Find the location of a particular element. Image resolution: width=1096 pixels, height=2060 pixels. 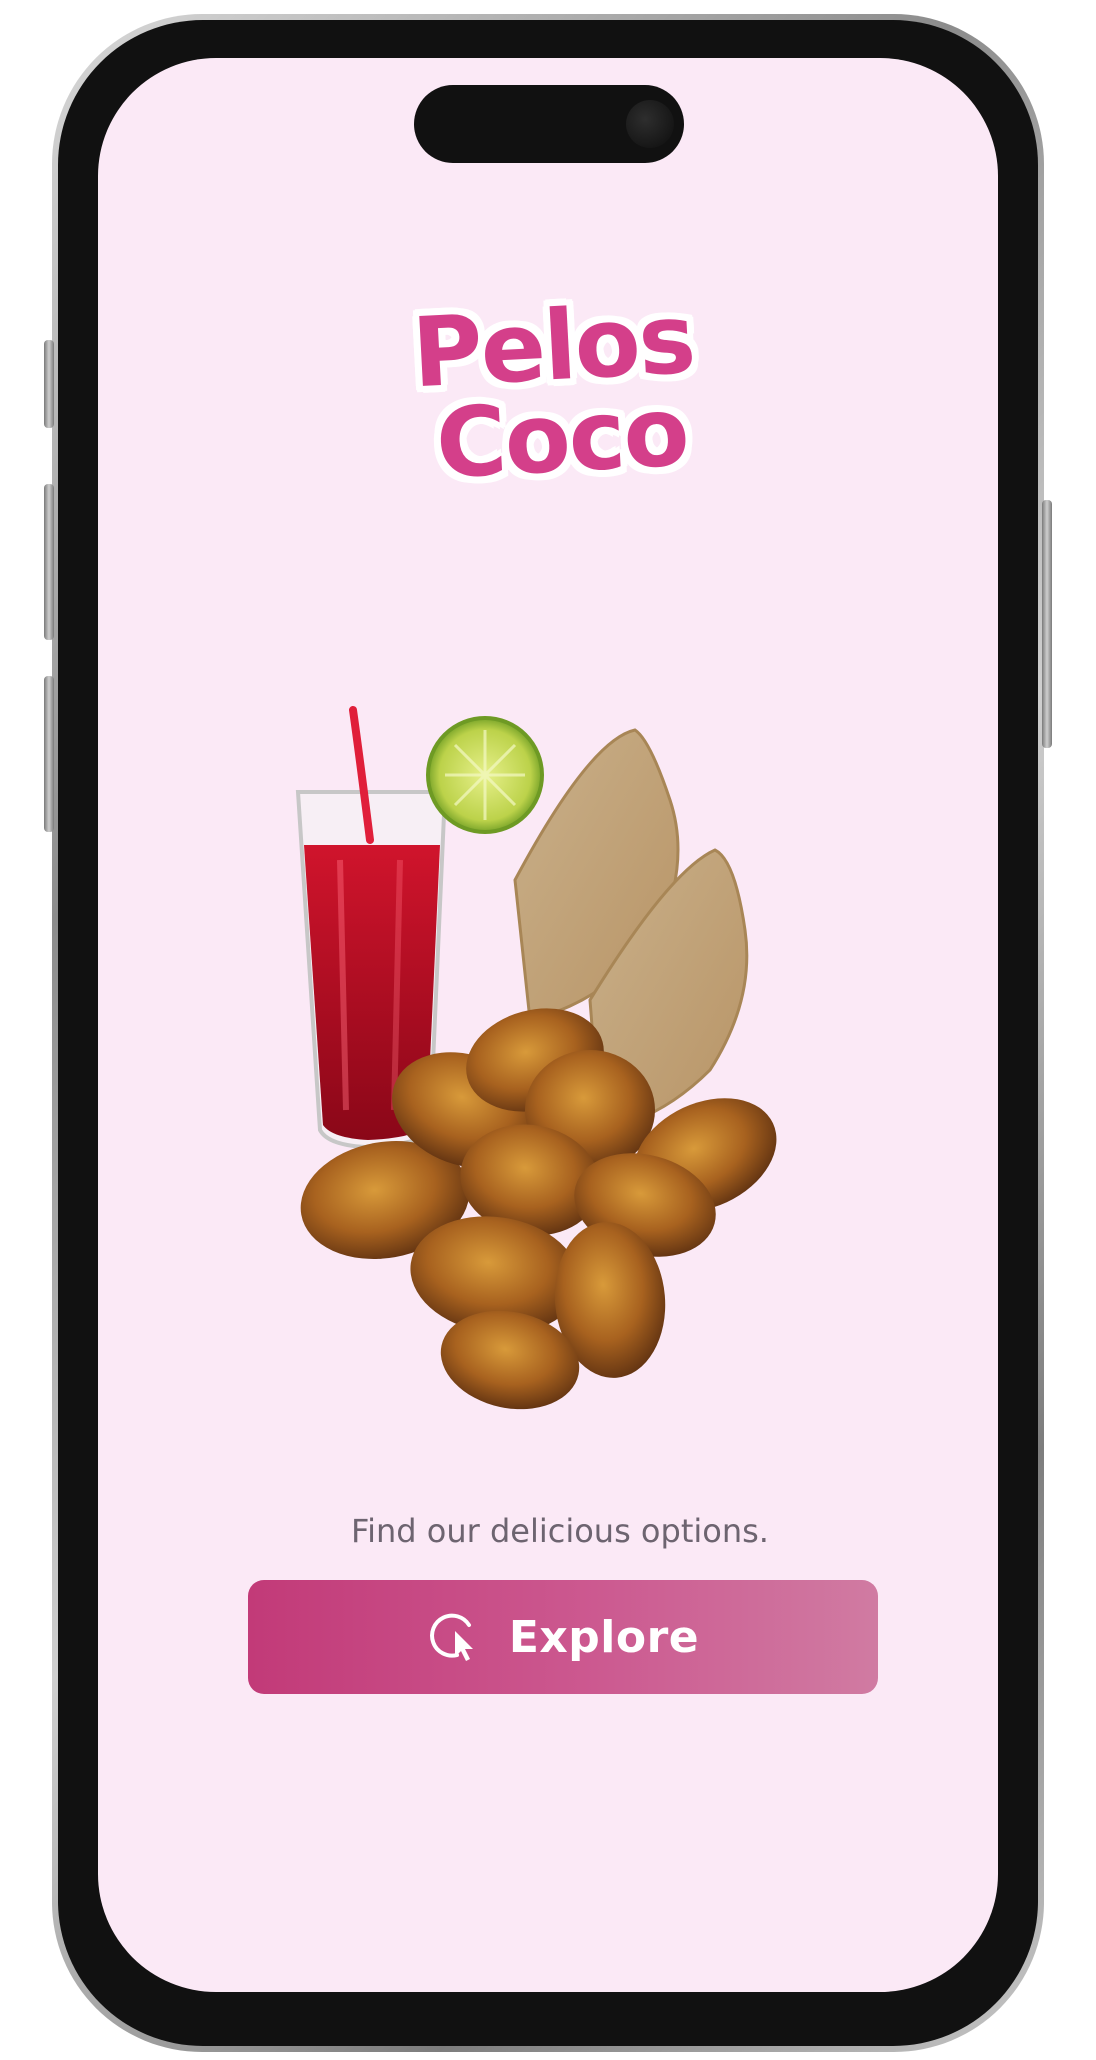

explore-label: Explore is located at coordinates (604, 1637).